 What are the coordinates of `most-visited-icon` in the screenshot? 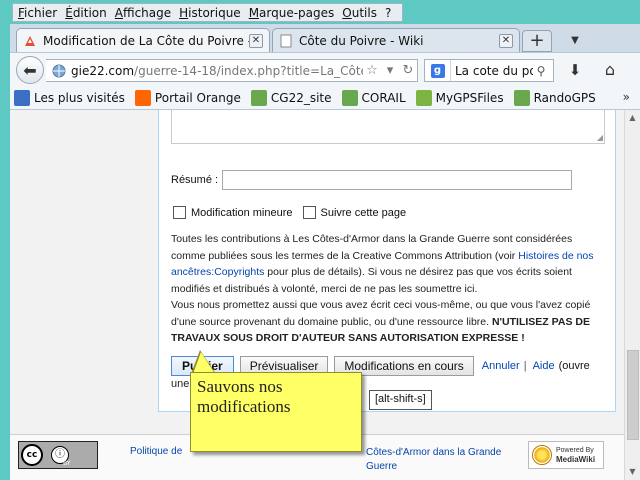 It's located at (22, 97).